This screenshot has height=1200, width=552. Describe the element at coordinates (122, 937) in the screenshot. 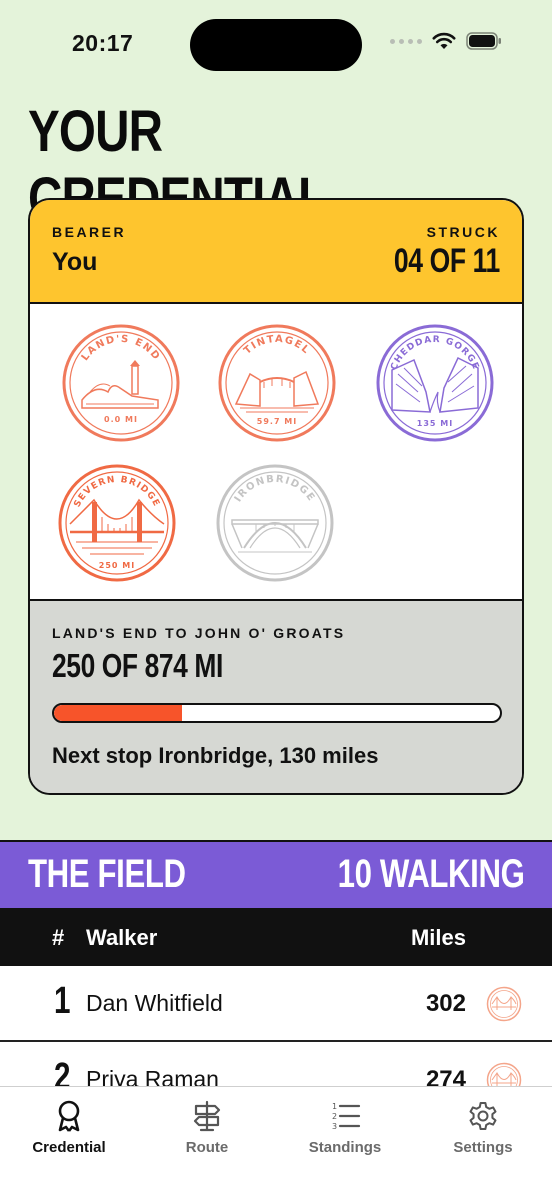

I see `column-walker: Walker` at that location.